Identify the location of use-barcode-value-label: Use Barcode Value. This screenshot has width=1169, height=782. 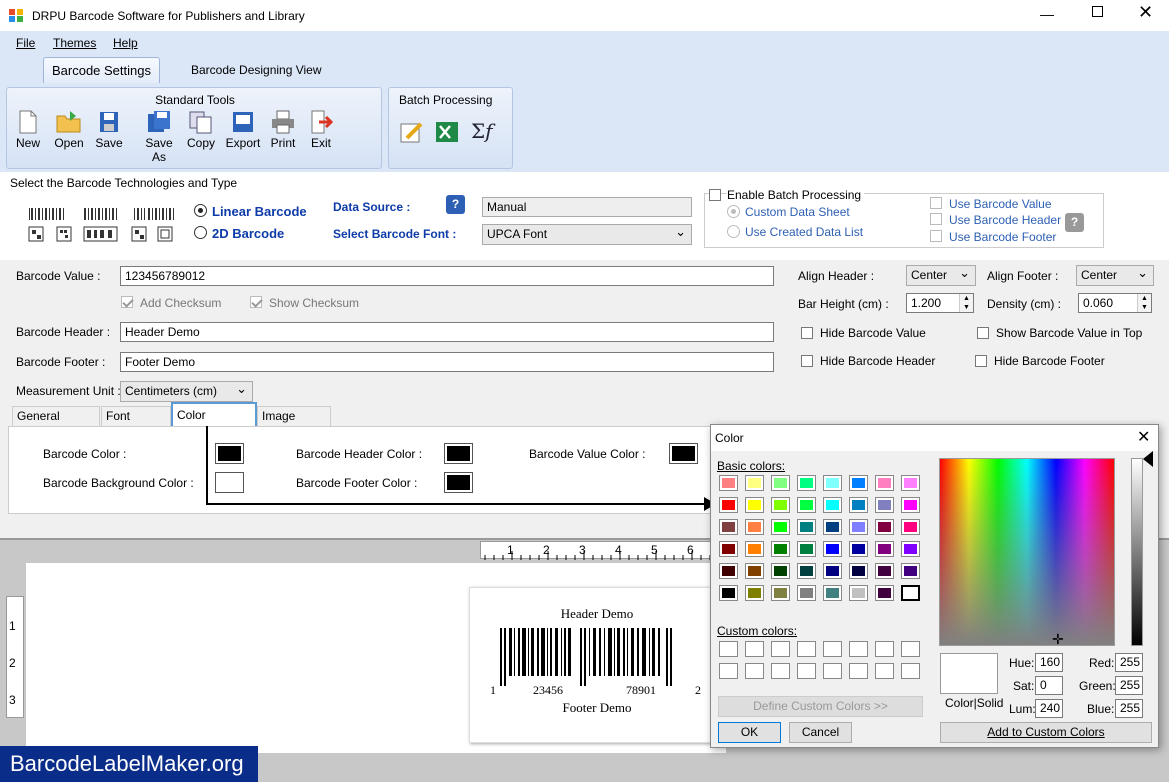
(1000, 204).